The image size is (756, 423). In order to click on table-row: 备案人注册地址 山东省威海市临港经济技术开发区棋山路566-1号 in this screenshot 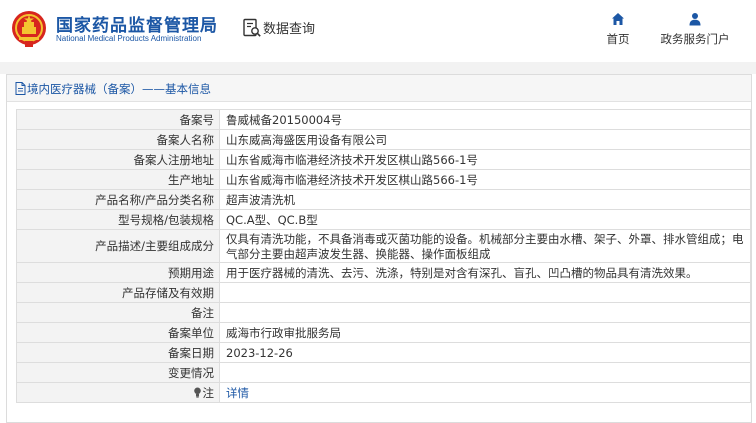, I will do `click(383, 159)`.